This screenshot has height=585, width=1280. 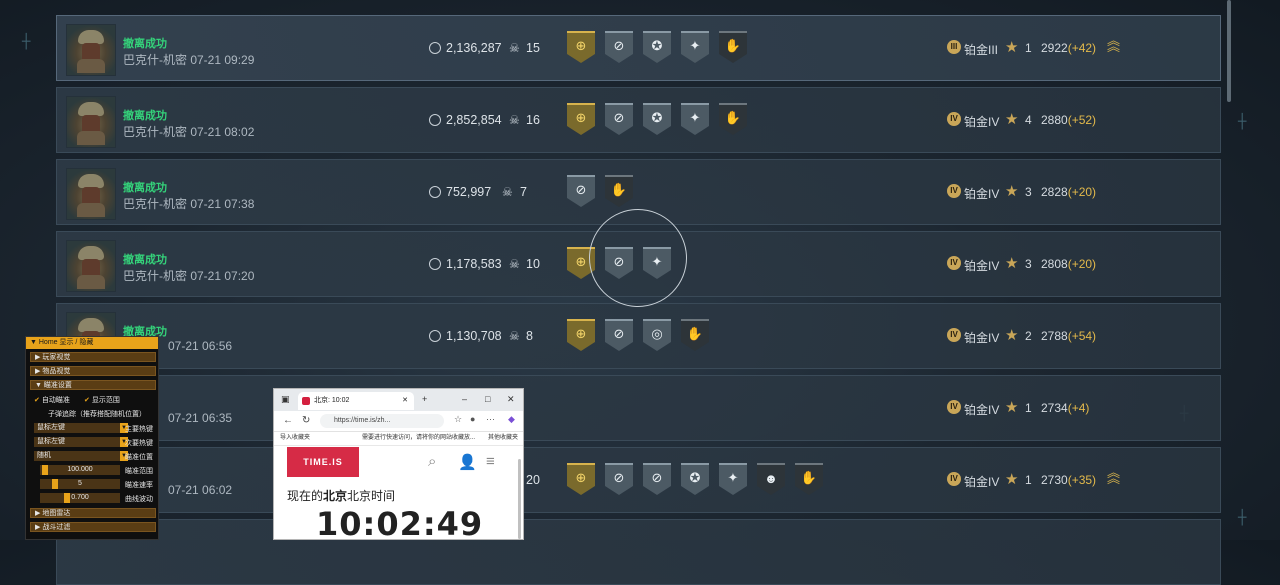 I want to click on section-aim: ▼ 瞄准设置, so click(x=93, y=385).